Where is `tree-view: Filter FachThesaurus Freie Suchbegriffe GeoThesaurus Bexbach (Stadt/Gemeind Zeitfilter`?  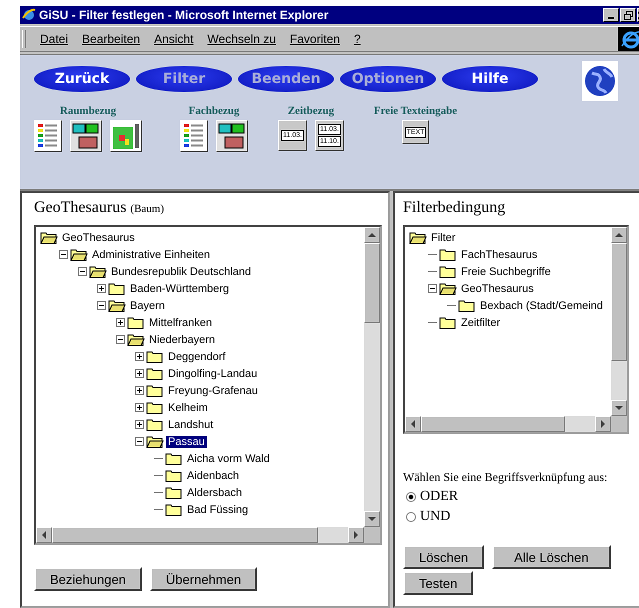 tree-view: Filter FachThesaurus Freie Suchbegriffe GeoThesaurus Bexbach (Stadt/Gemeind Zeitfilter is located at coordinates (516, 329).